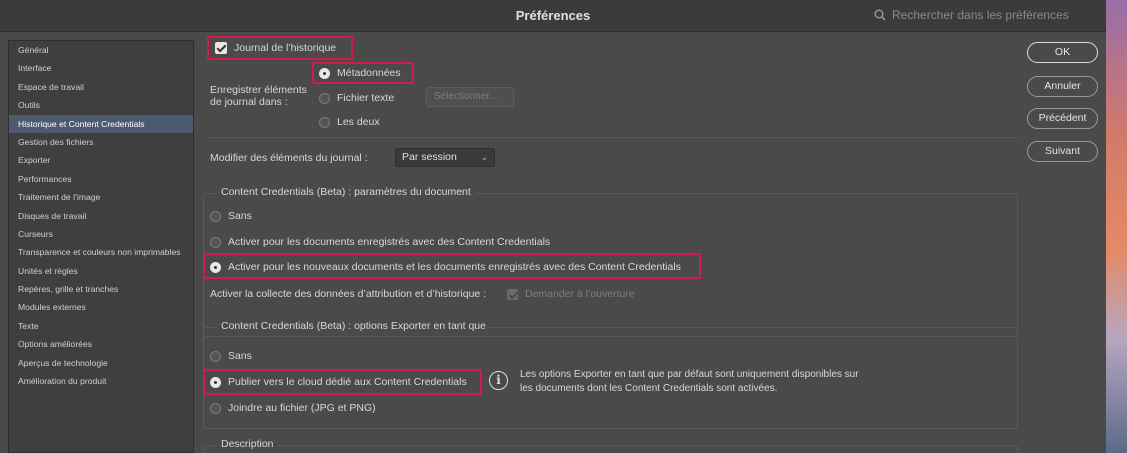 This screenshot has height=453, width=1127. Describe the element at coordinates (280, 48) in the screenshot. I see `highlight-history-log` at that location.